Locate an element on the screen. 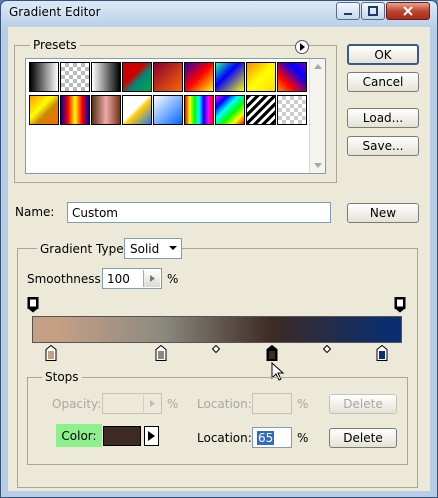  gradient-type-label: Gradient Type: is located at coordinates (84, 249).